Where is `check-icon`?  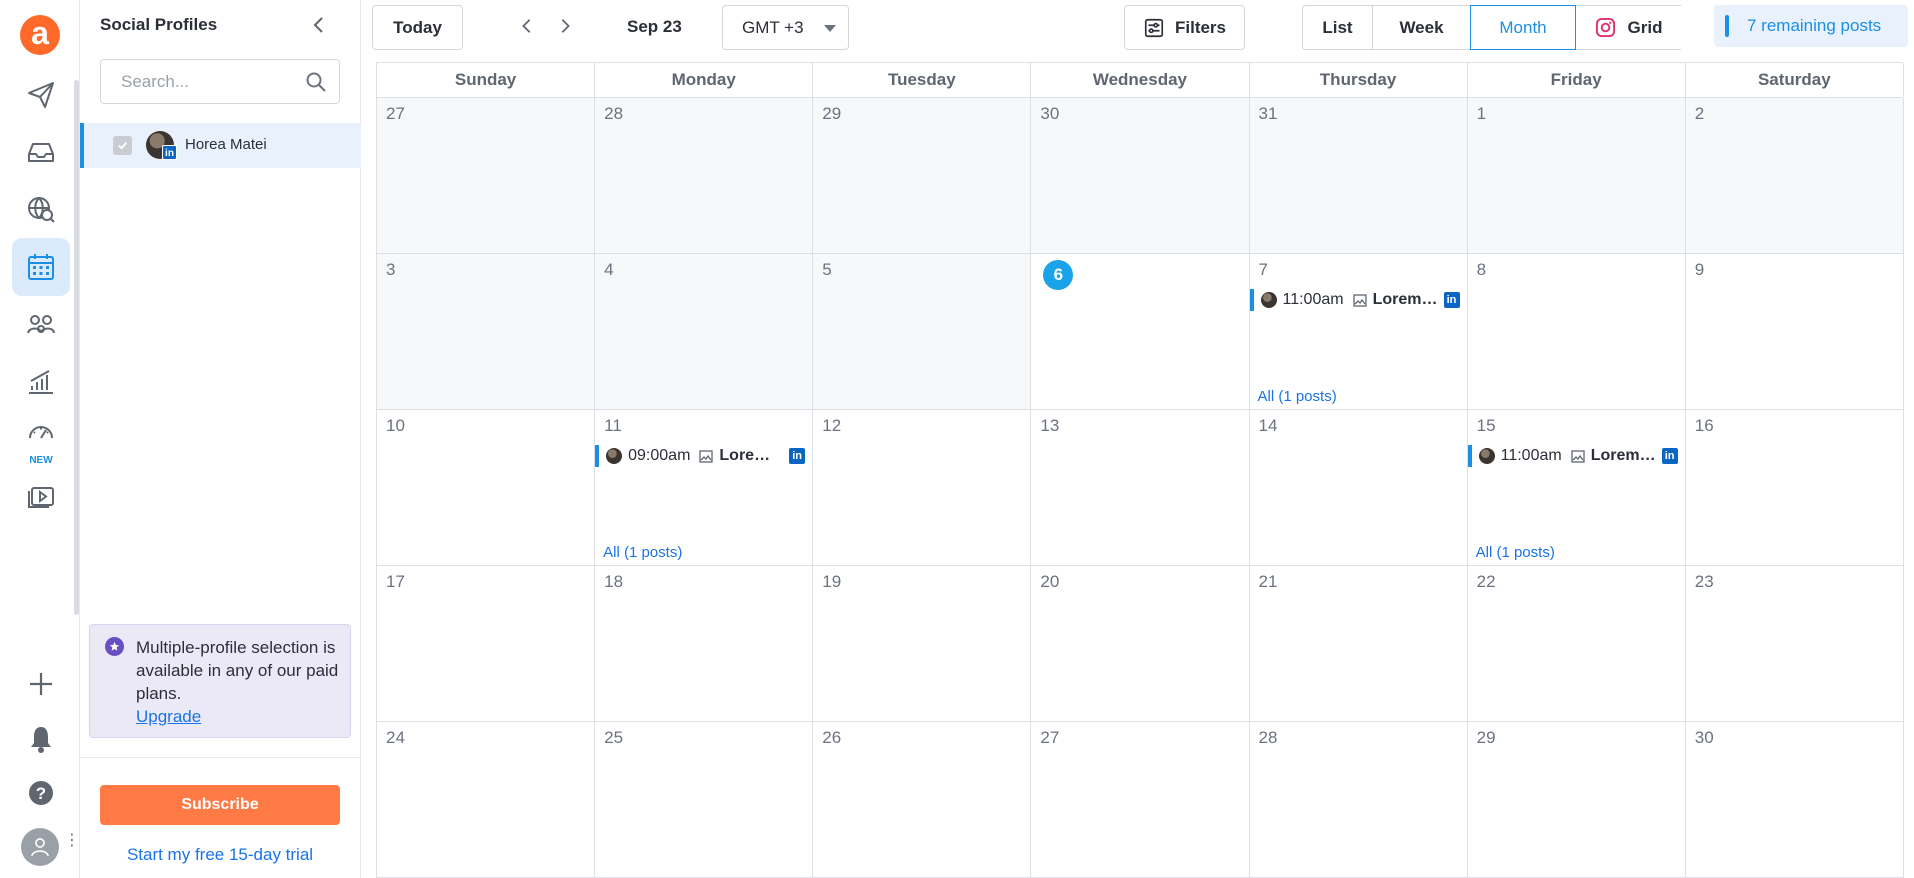
check-icon is located at coordinates (122, 146).